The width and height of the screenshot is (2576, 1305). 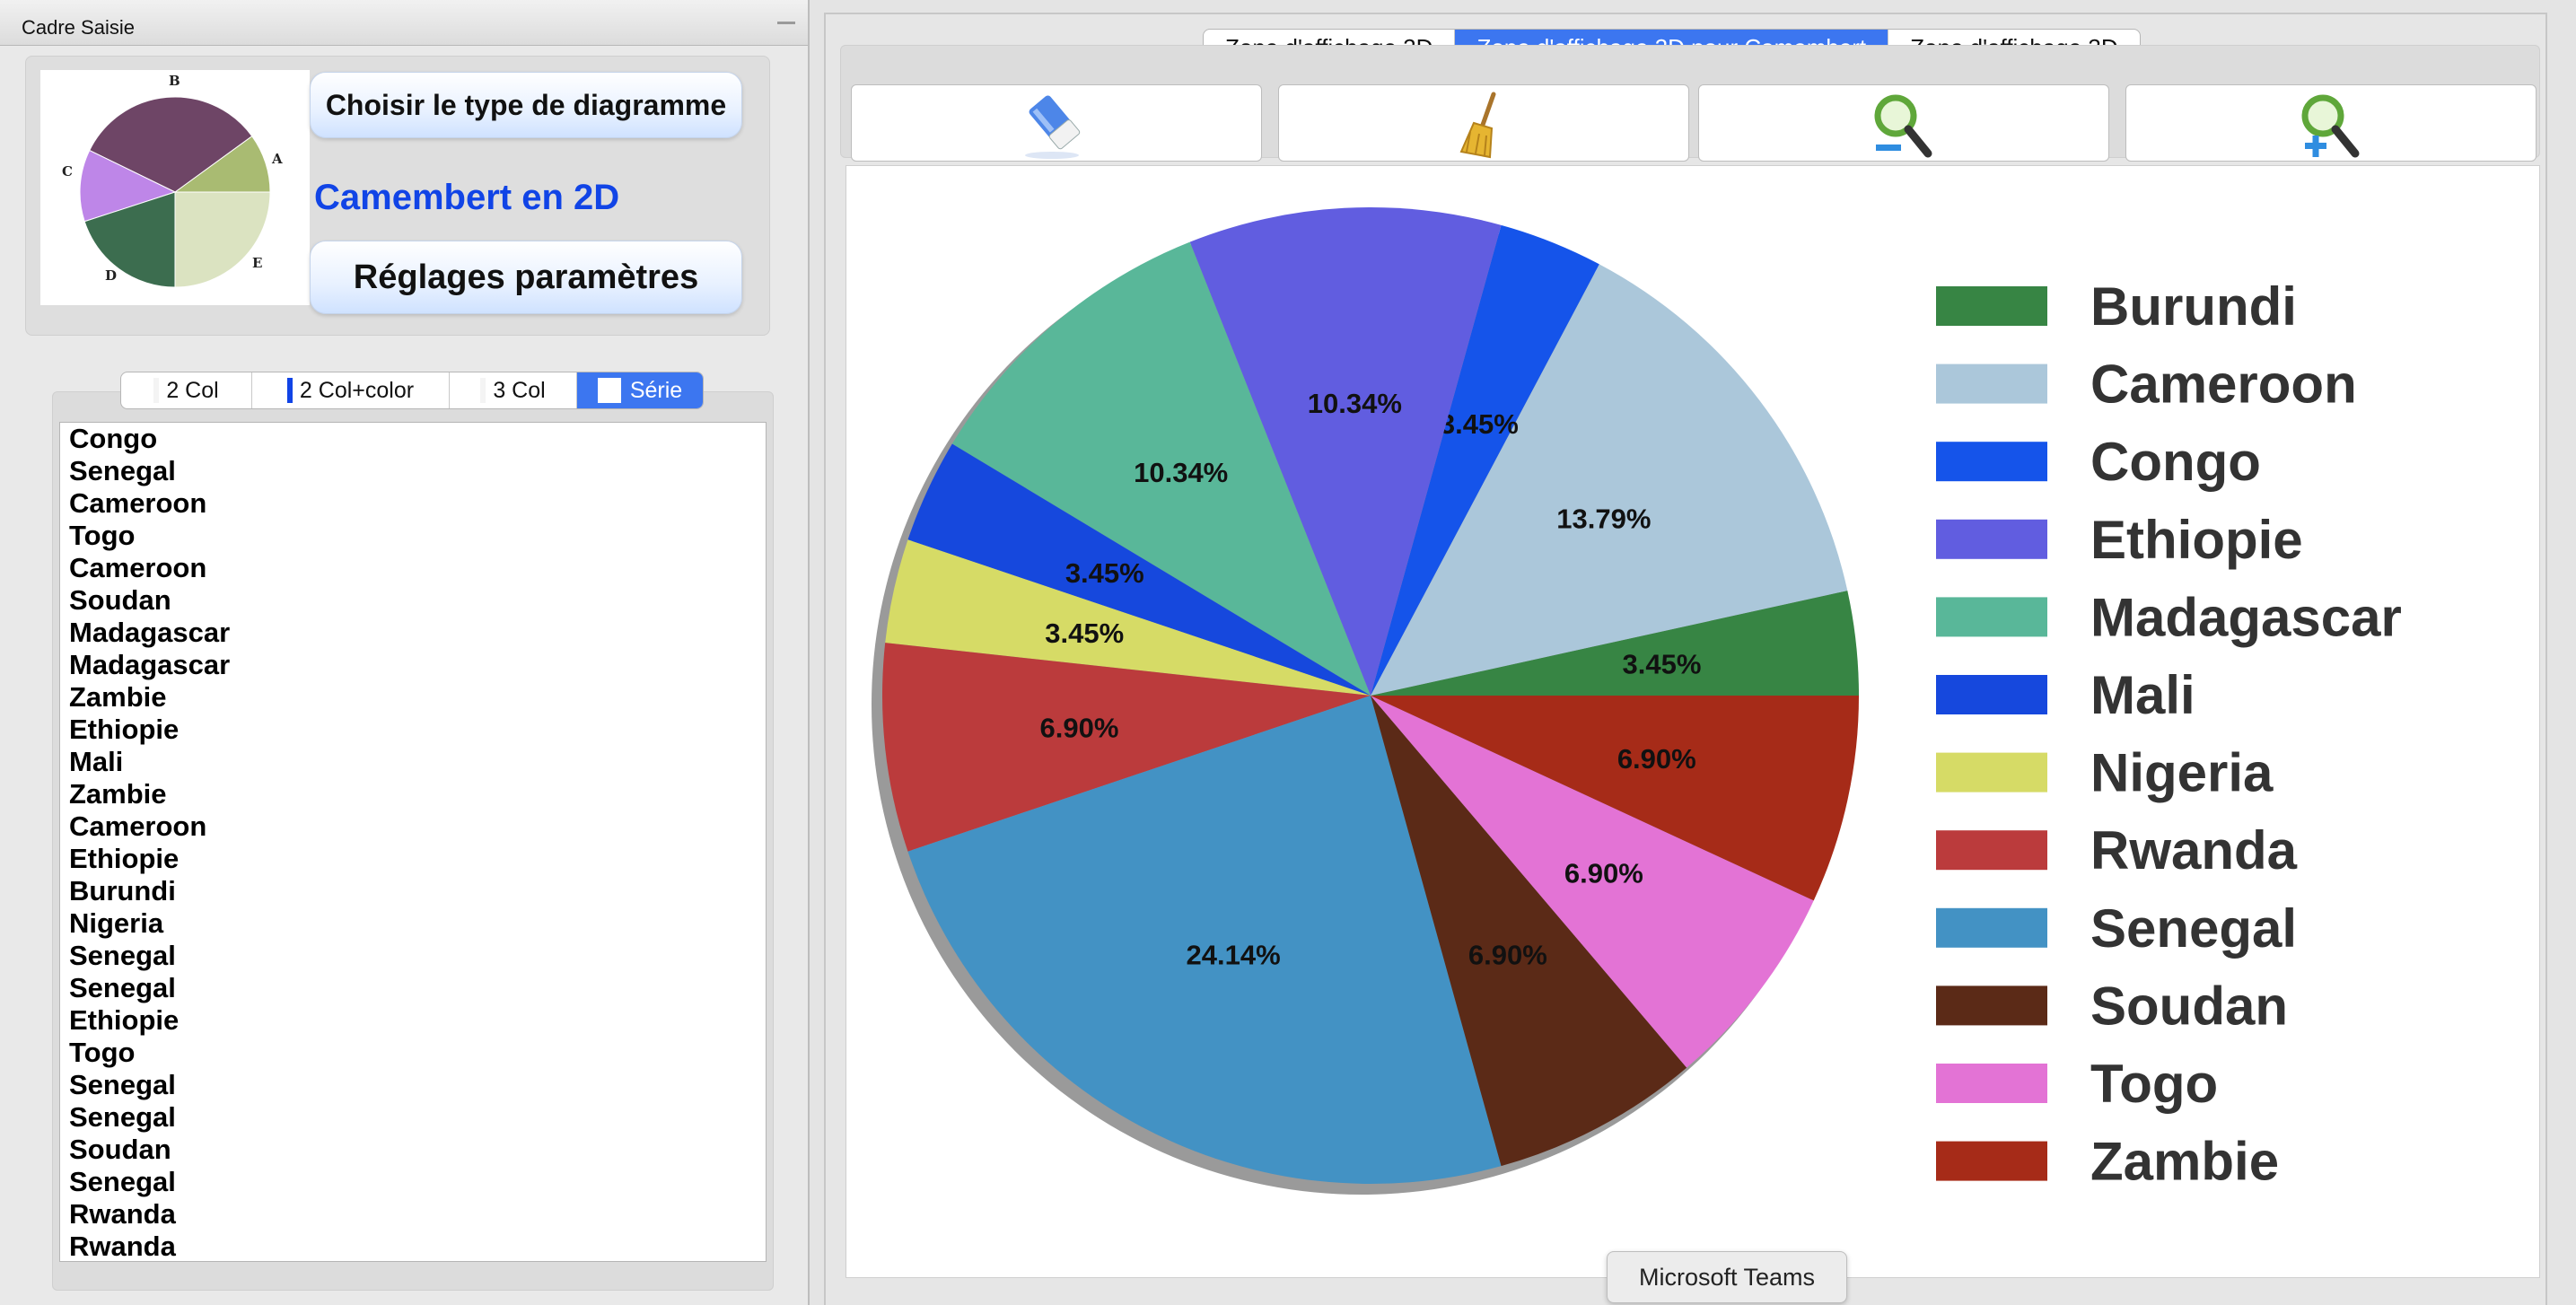 I want to click on pie-data-label: 13.79%, so click(x=1603, y=518).